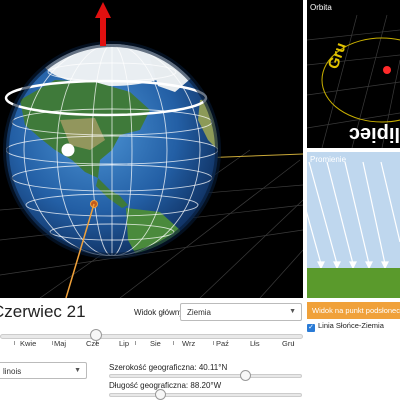  What do you see at coordinates (321, 7) in the screenshot?
I see `orbit-panel-title: Orbita` at bounding box center [321, 7].